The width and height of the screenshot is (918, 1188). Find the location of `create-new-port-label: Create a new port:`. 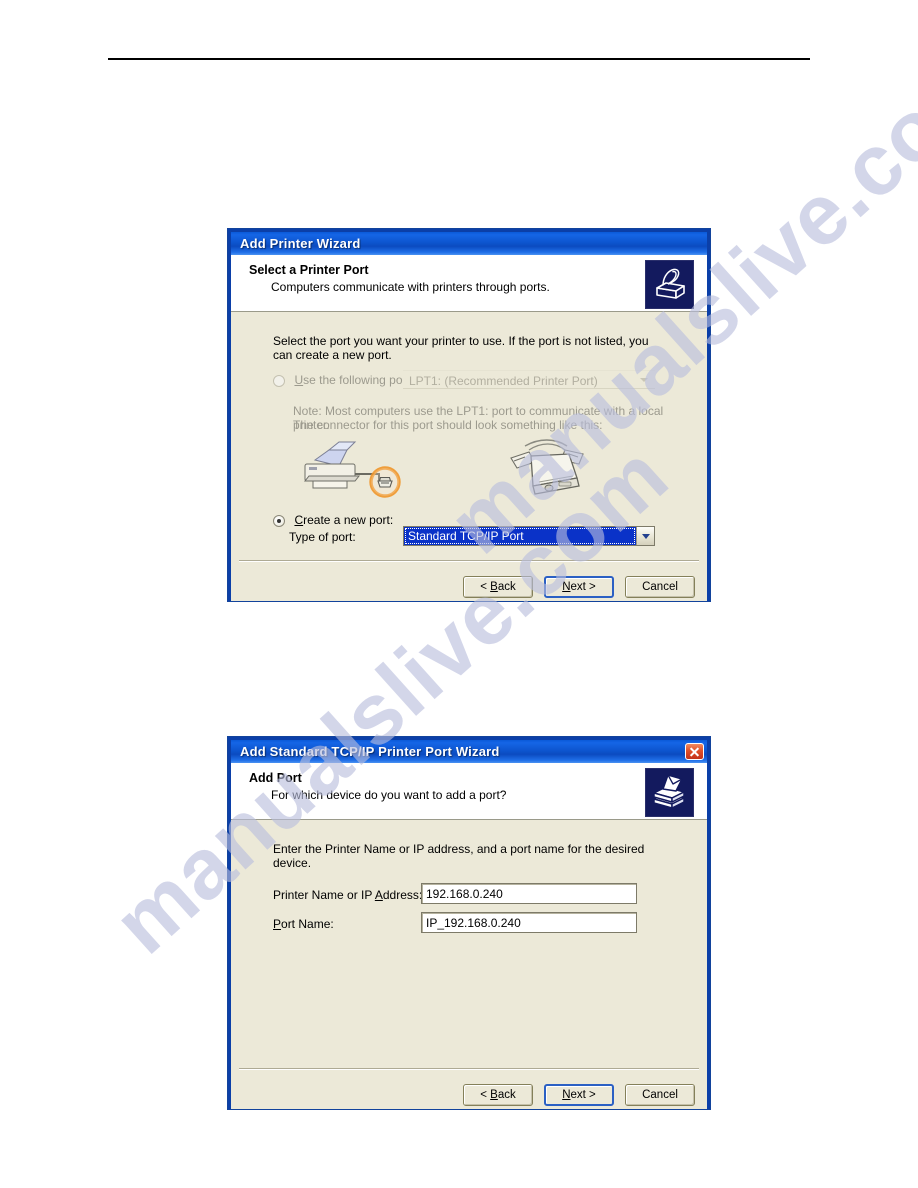

create-new-port-label: Create a new port: is located at coordinates (344, 520).